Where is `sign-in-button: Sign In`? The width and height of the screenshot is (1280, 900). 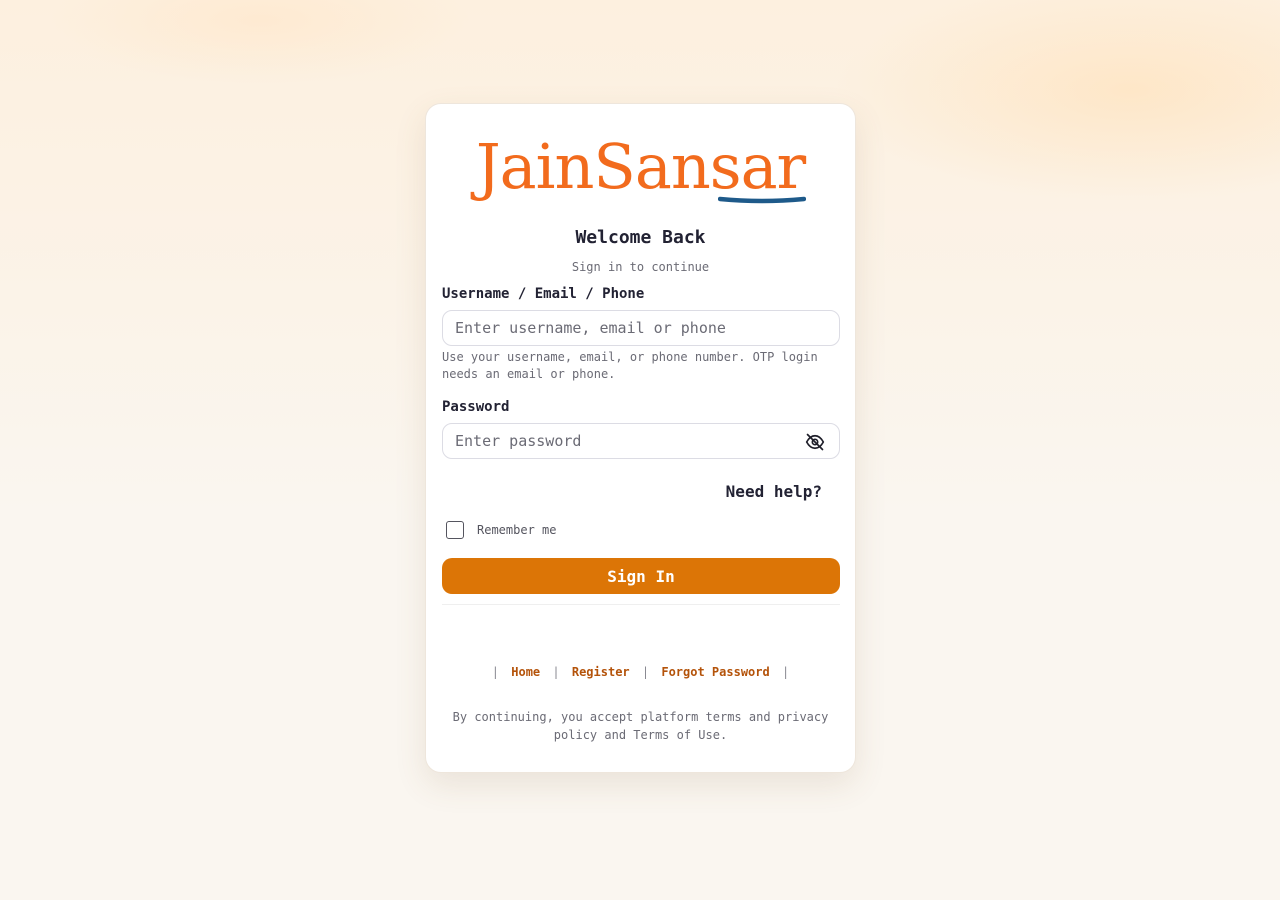 sign-in-button: Sign In is located at coordinates (641, 576).